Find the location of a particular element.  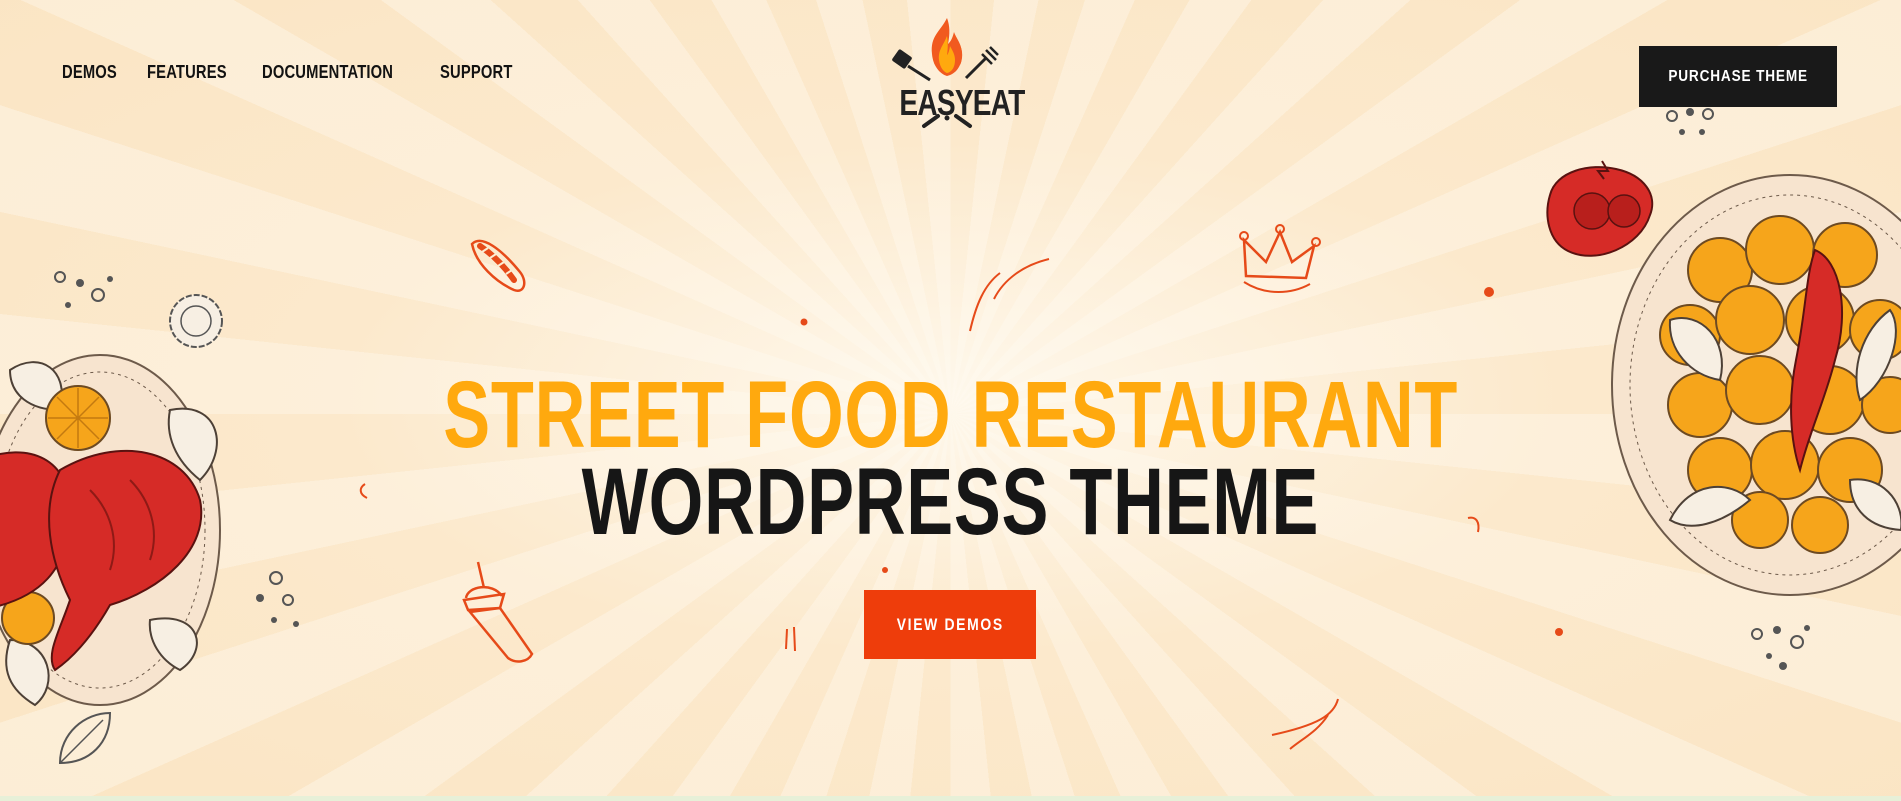

leaf-icon is located at coordinates (85, 738).